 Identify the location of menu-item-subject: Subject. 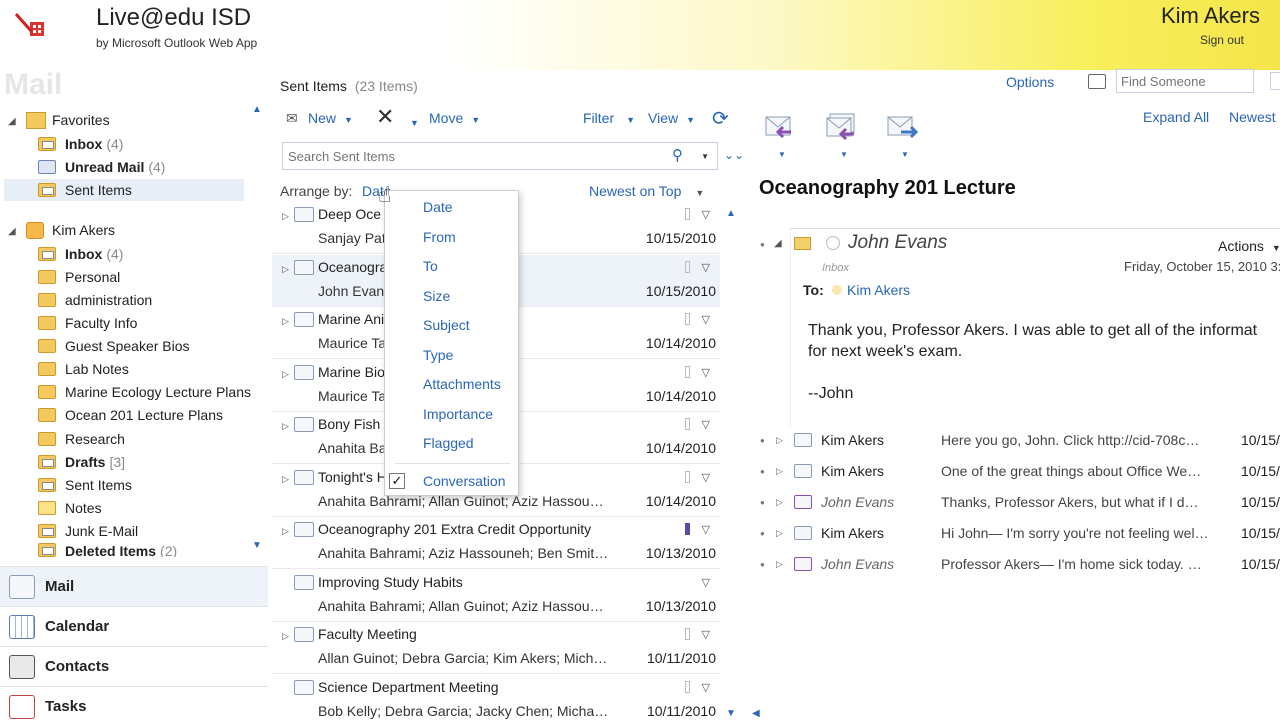
(446, 325).